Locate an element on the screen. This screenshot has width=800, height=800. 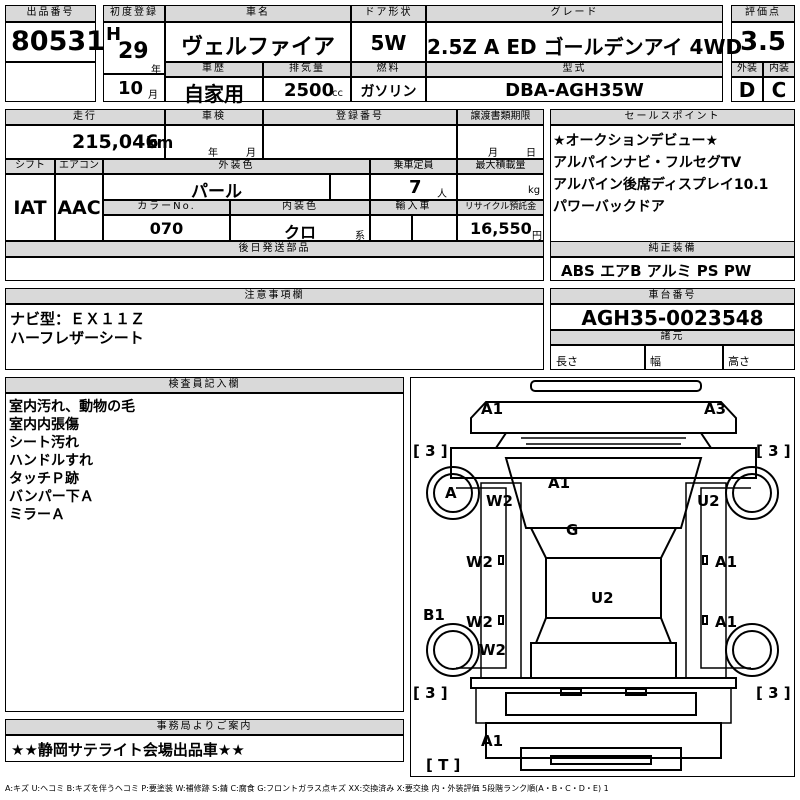
spec-length-cell: 長さ is located at coordinates (597, 357).